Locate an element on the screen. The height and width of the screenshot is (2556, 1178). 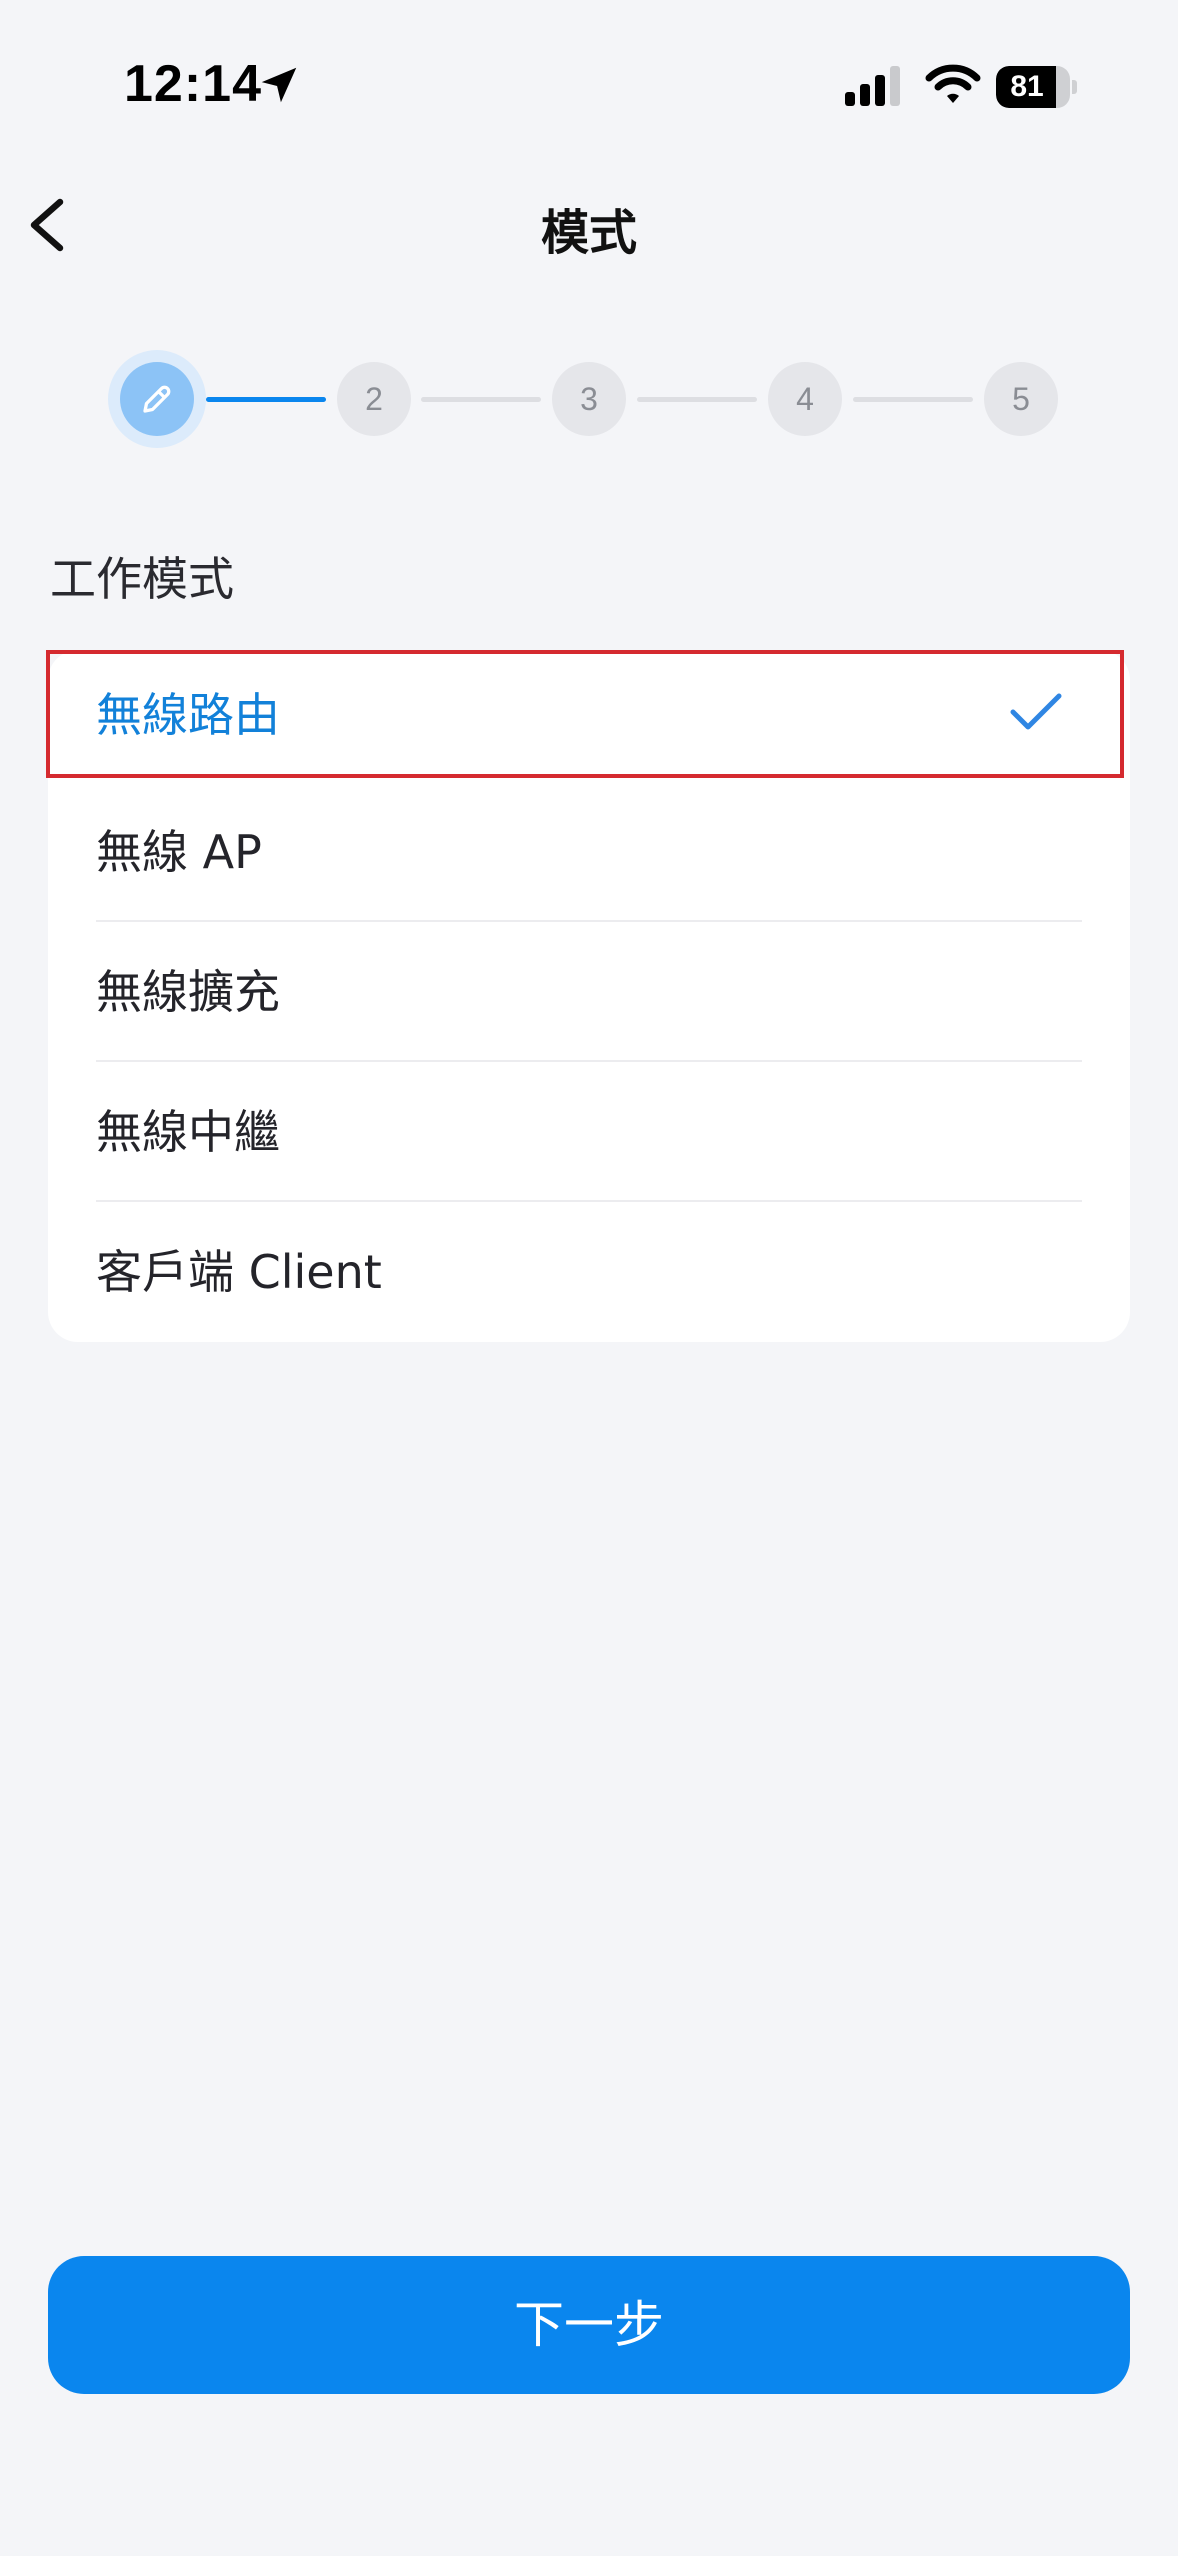
page-title: 模式 is located at coordinates (588, 233).